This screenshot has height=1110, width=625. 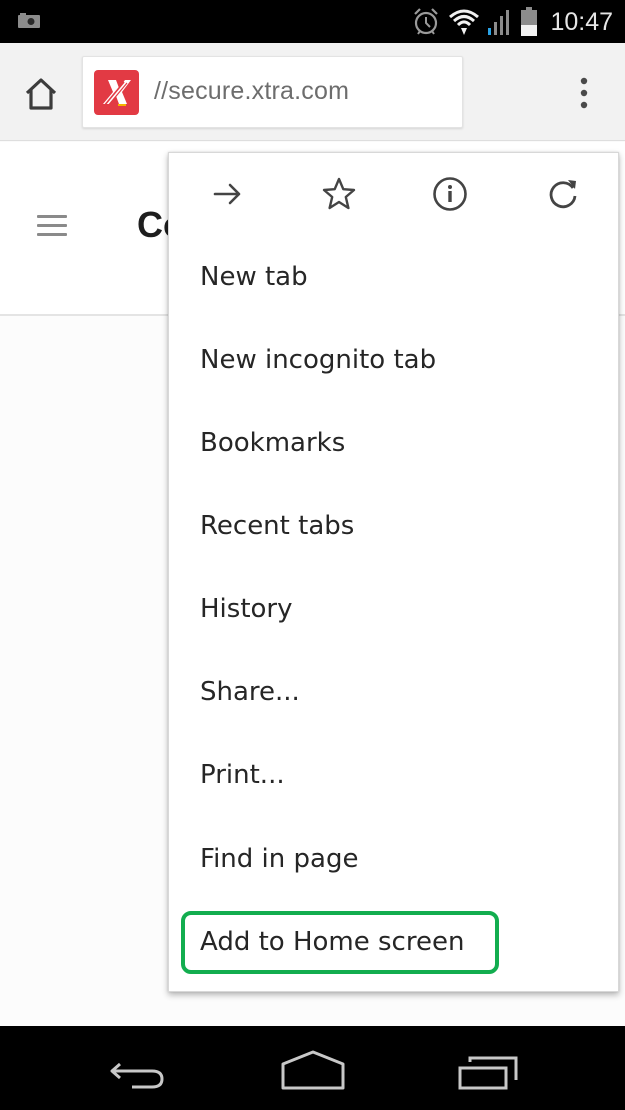 I want to click on menu-item-label: New tab, so click(x=254, y=276).